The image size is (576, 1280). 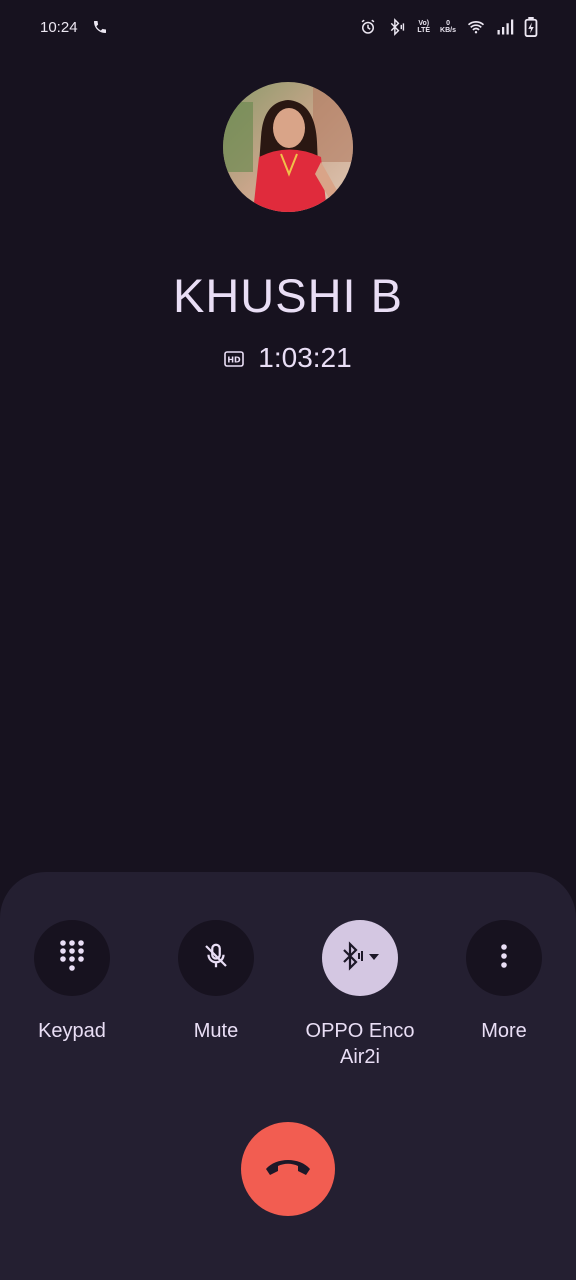 I want to click on call-info: HD 1:03:21, so click(x=288, y=358).